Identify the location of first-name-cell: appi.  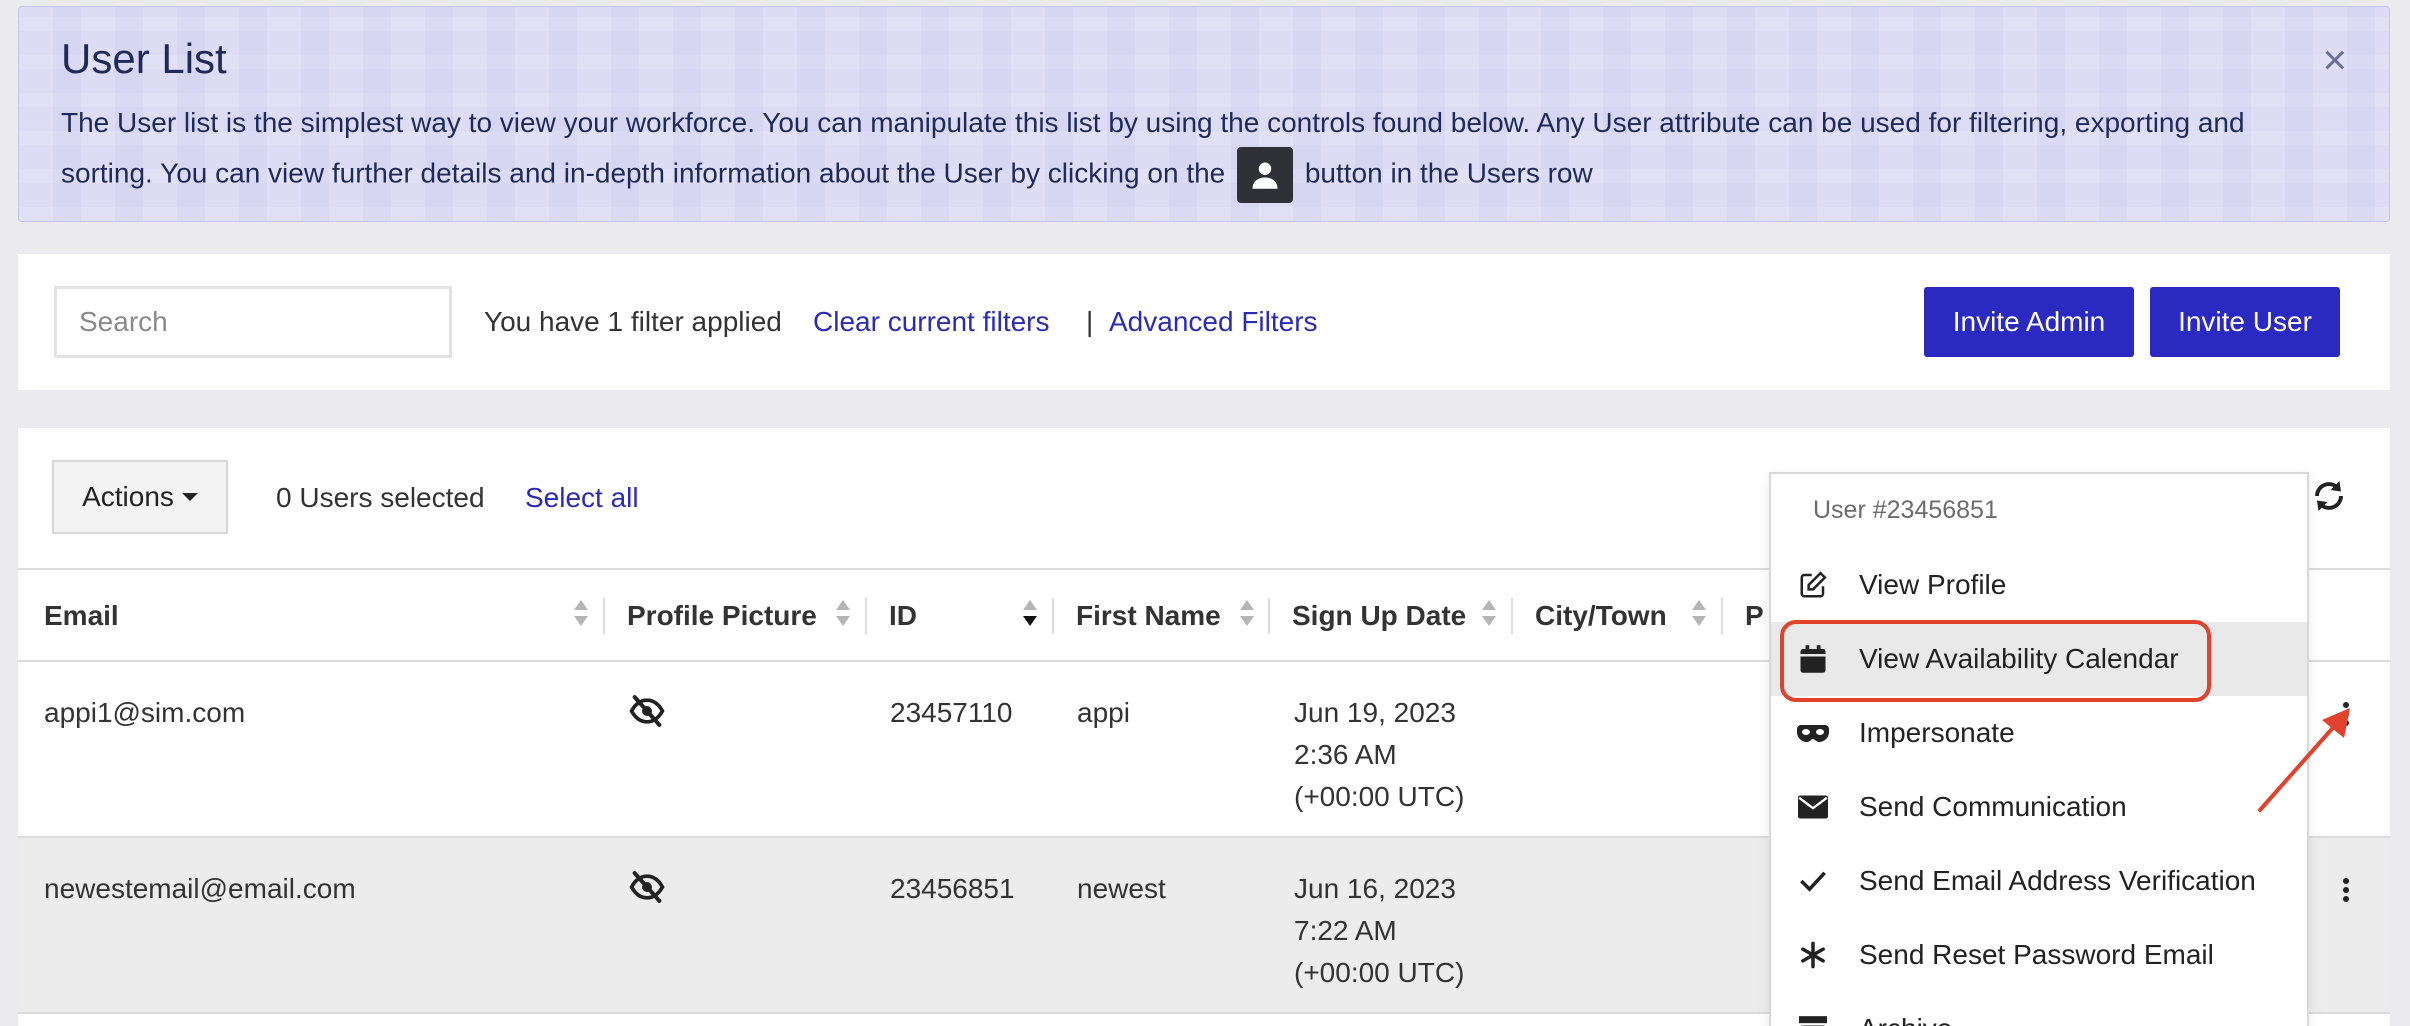
(1103, 712).